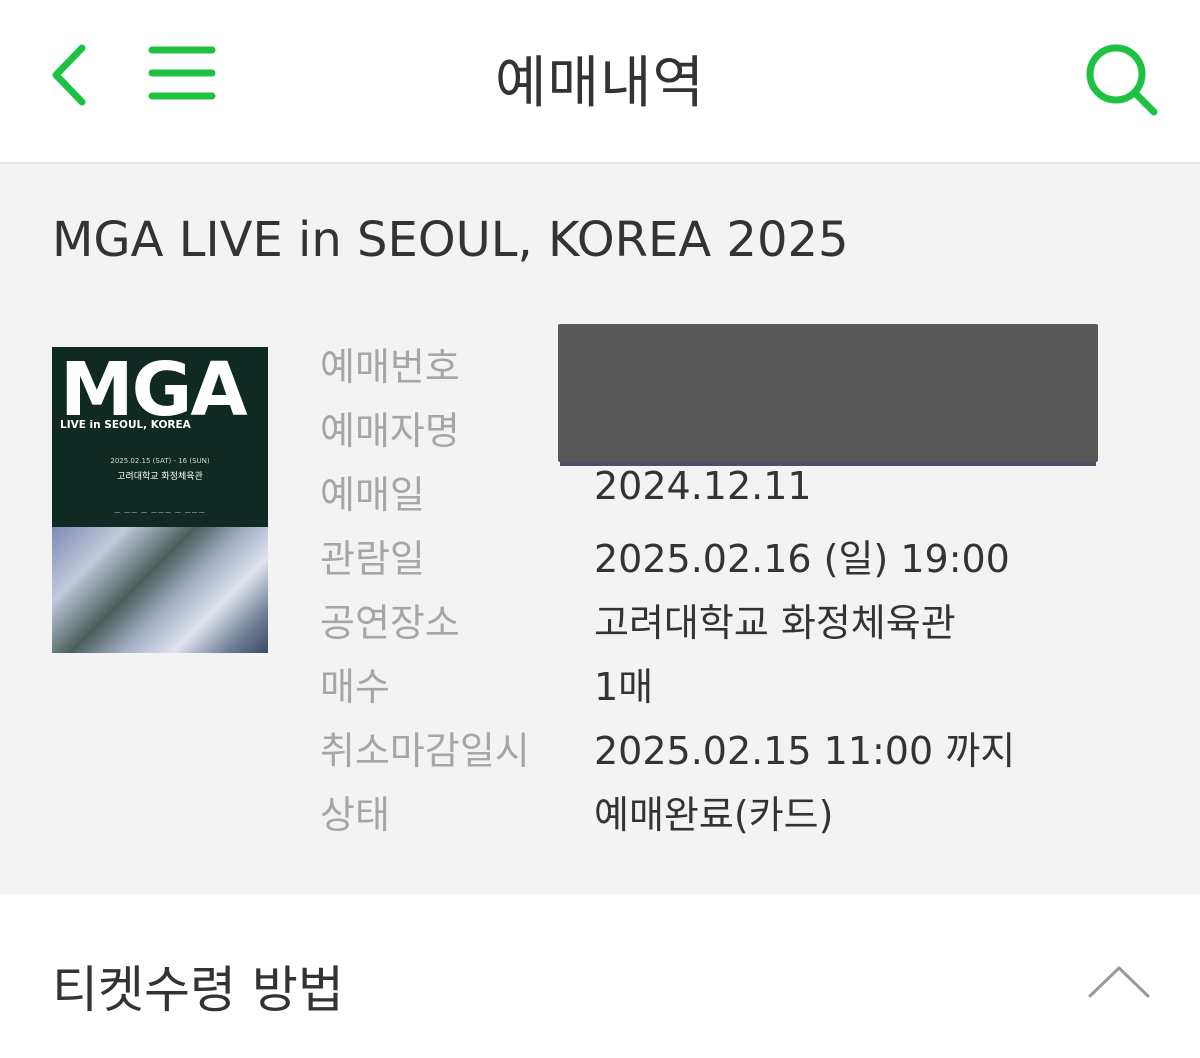 Image resolution: width=1200 pixels, height=1058 pixels. I want to click on value-cancel-deadline: 2025.02.15 11:00 까지, so click(805, 751).